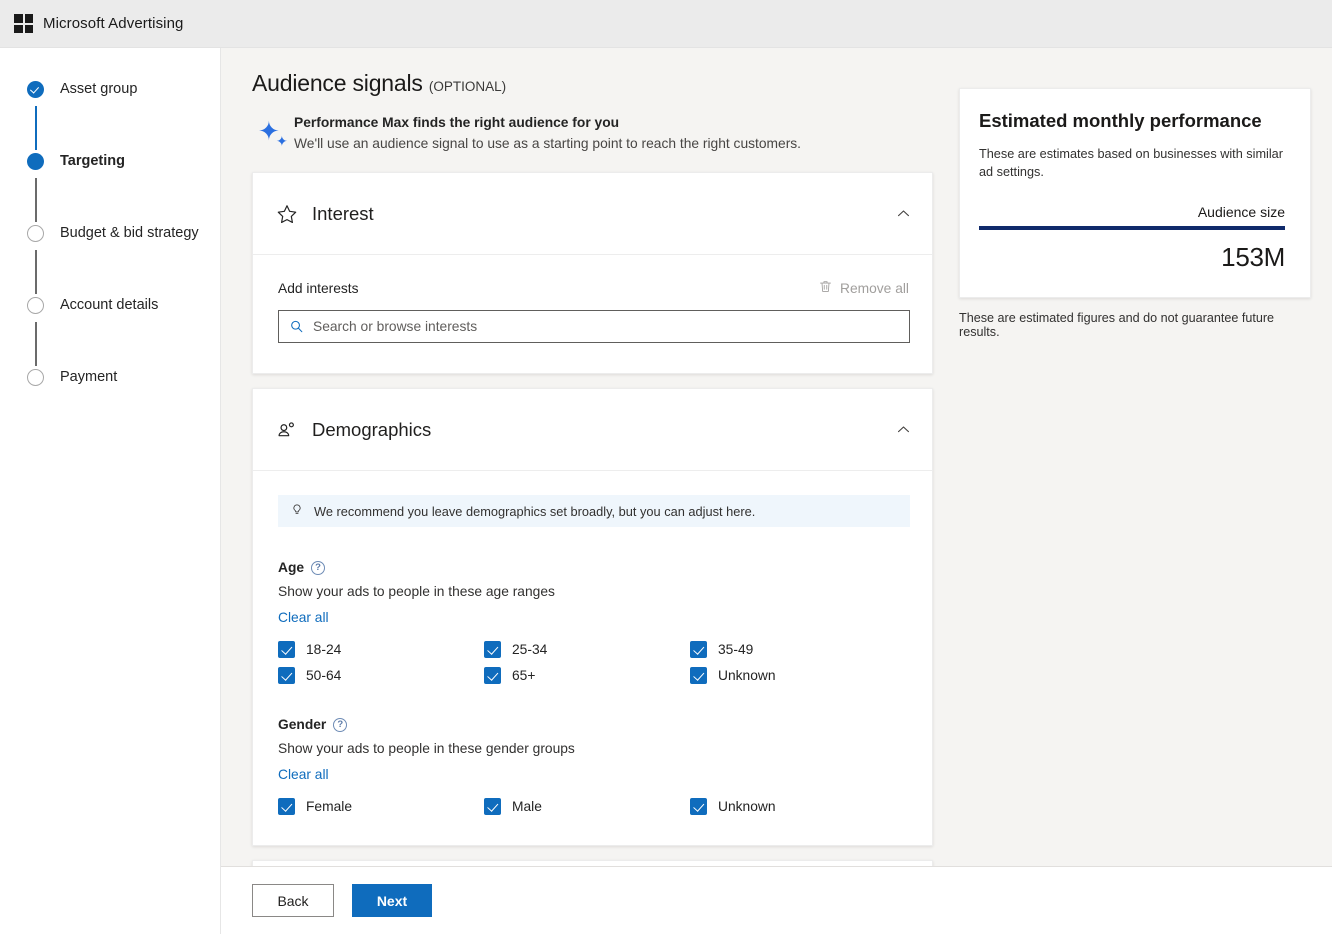  Describe the element at coordinates (593, 662) in the screenshot. I see `age-checkbox-grid: 18-24 25-34 35-49 50-64 65+ Unknown` at that location.